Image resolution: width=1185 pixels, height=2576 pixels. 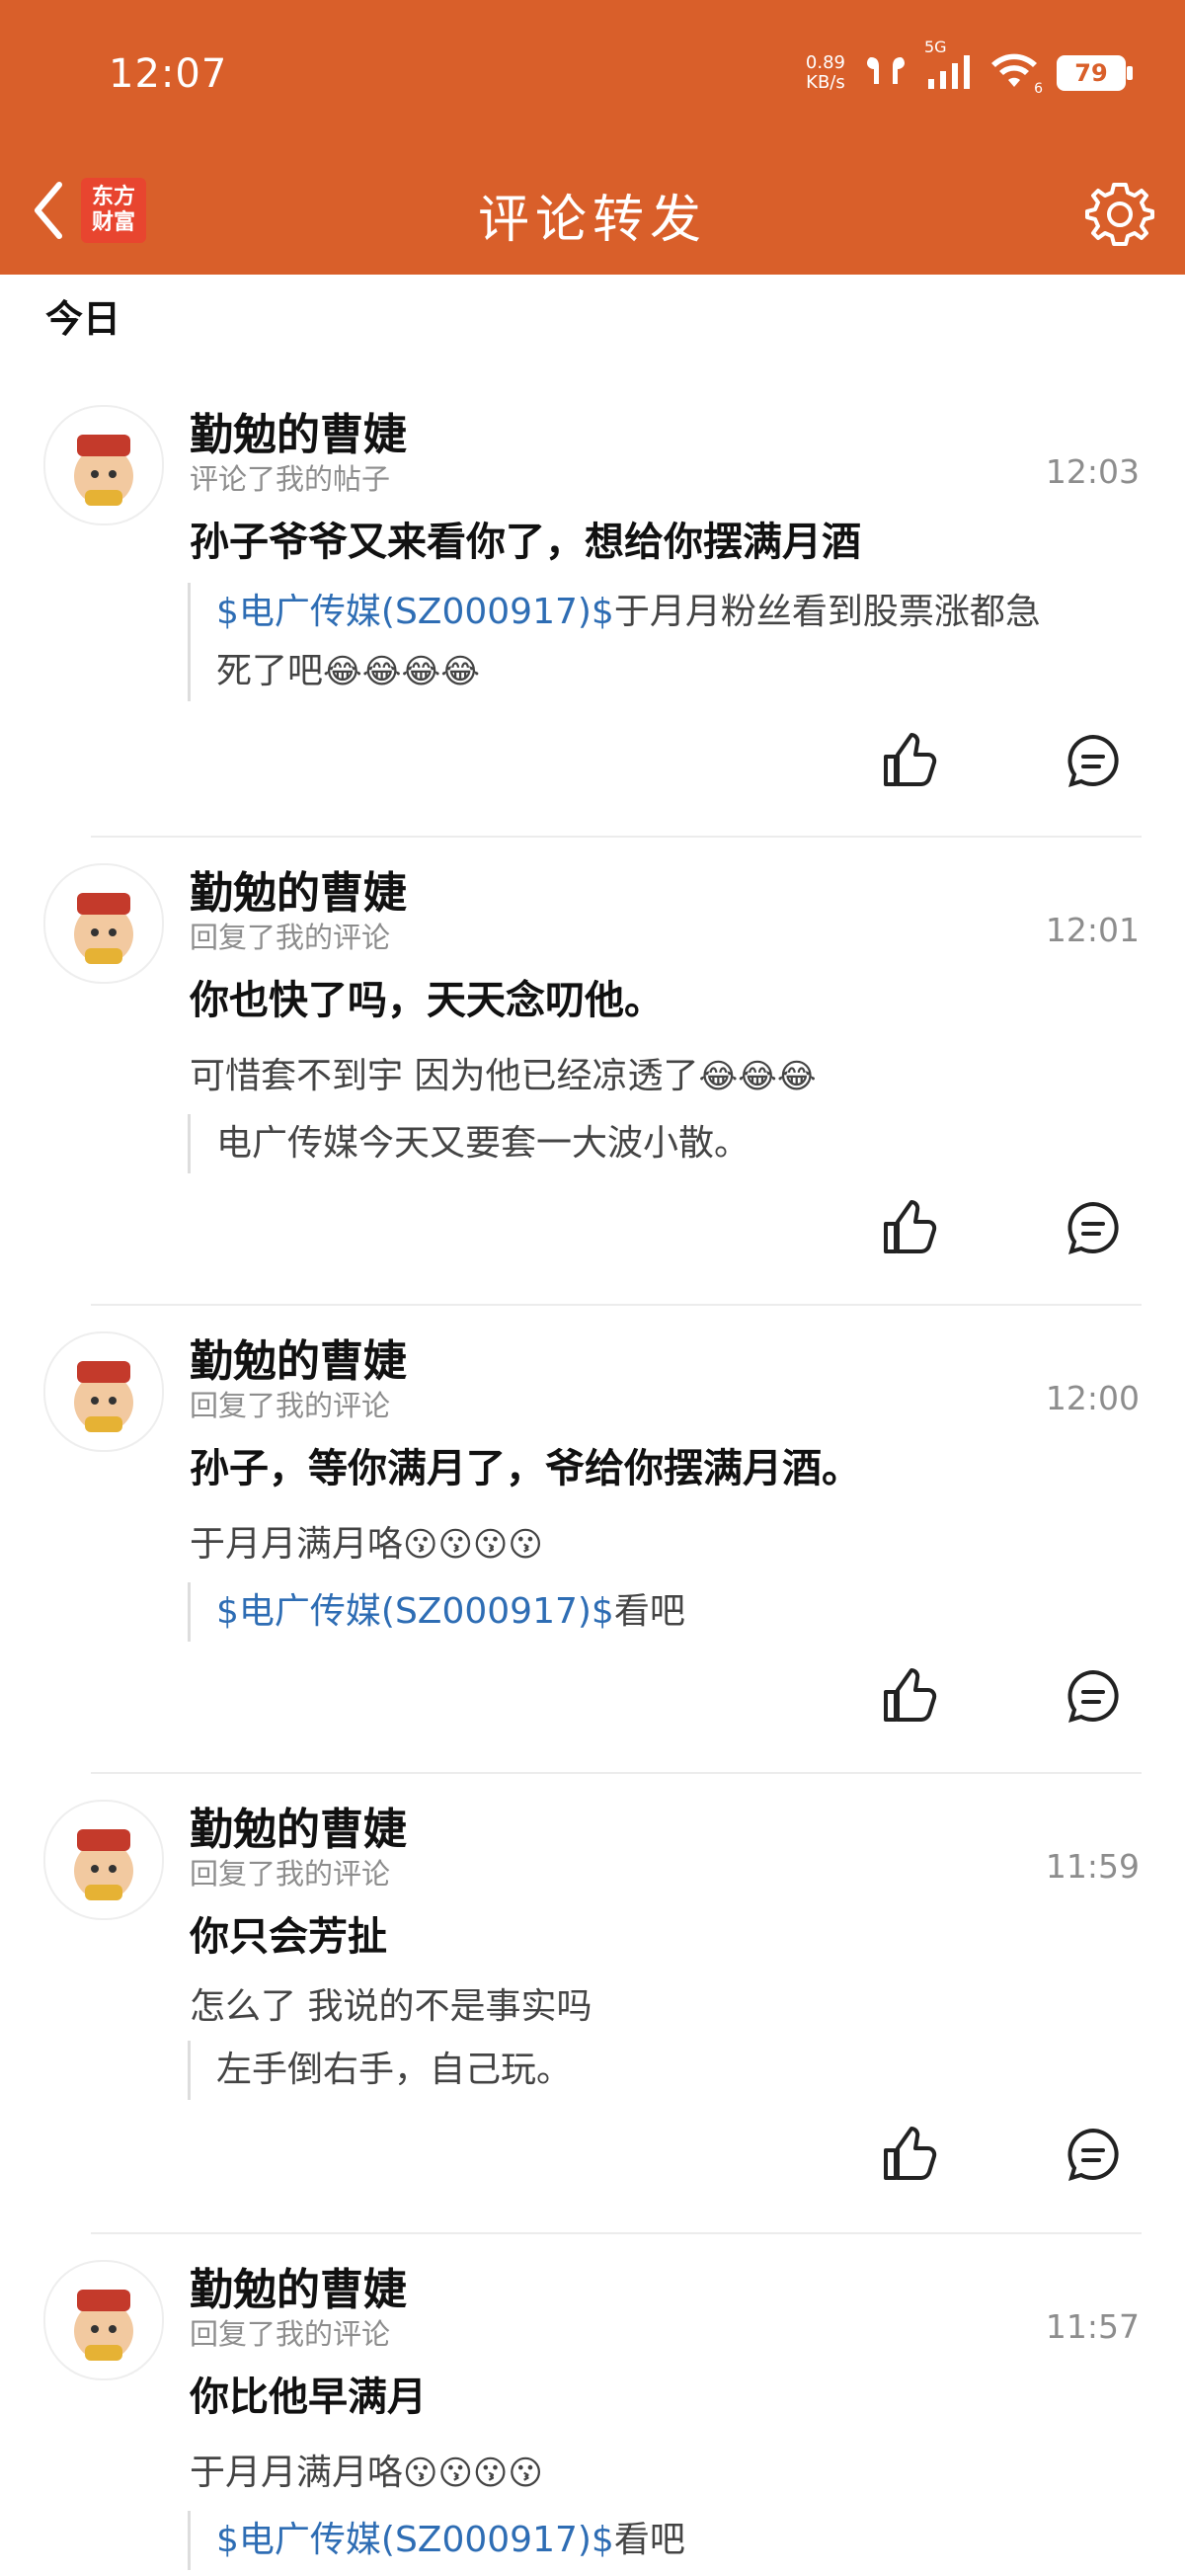 I want to click on comment-headline: 你也快了吗，天天念叨他。, so click(x=427, y=1000).